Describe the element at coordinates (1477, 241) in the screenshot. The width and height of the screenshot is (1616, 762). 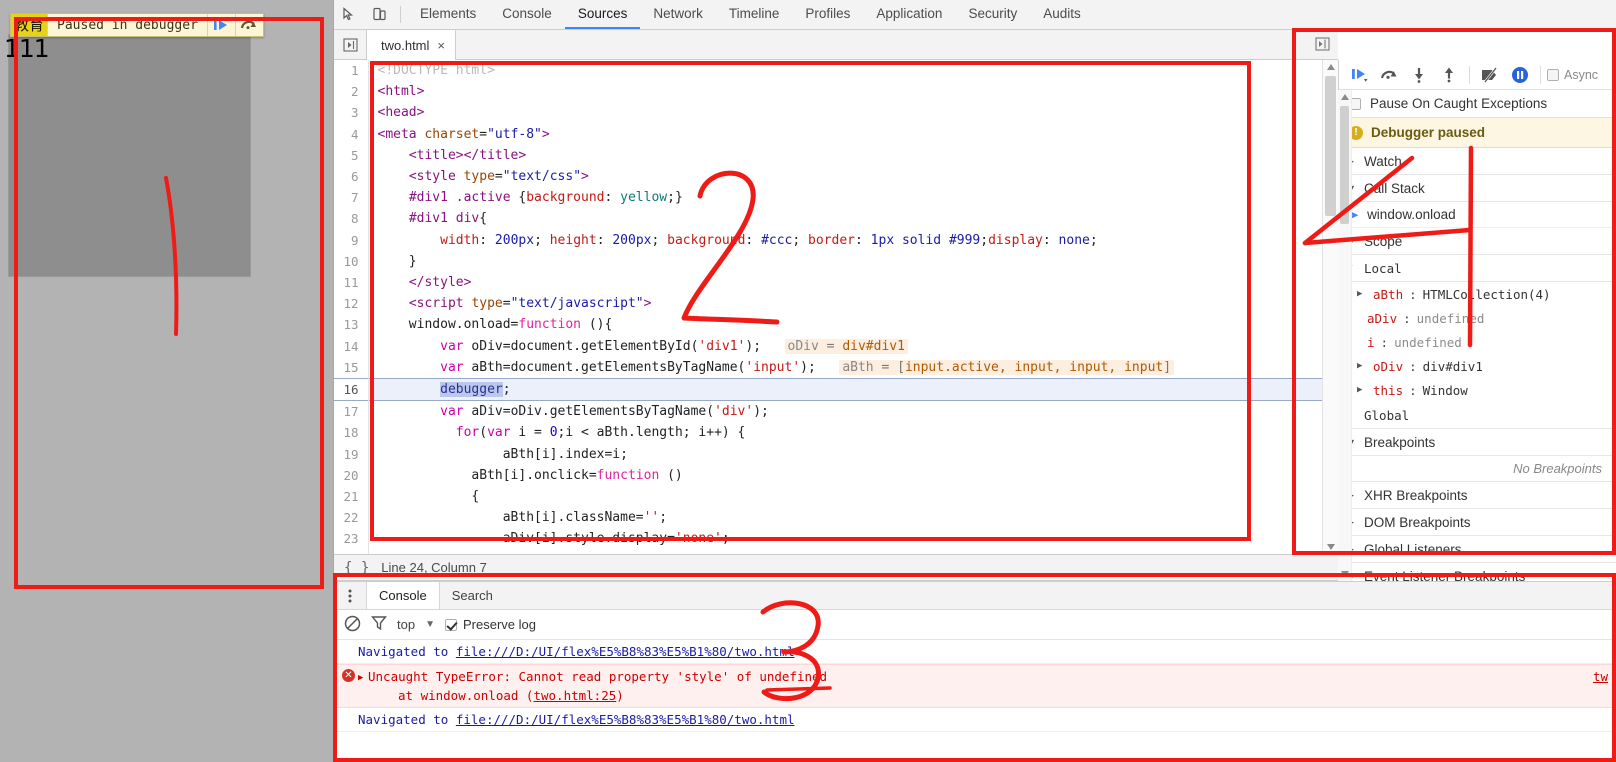
I see `section-scope: ▼ Scope` at that location.